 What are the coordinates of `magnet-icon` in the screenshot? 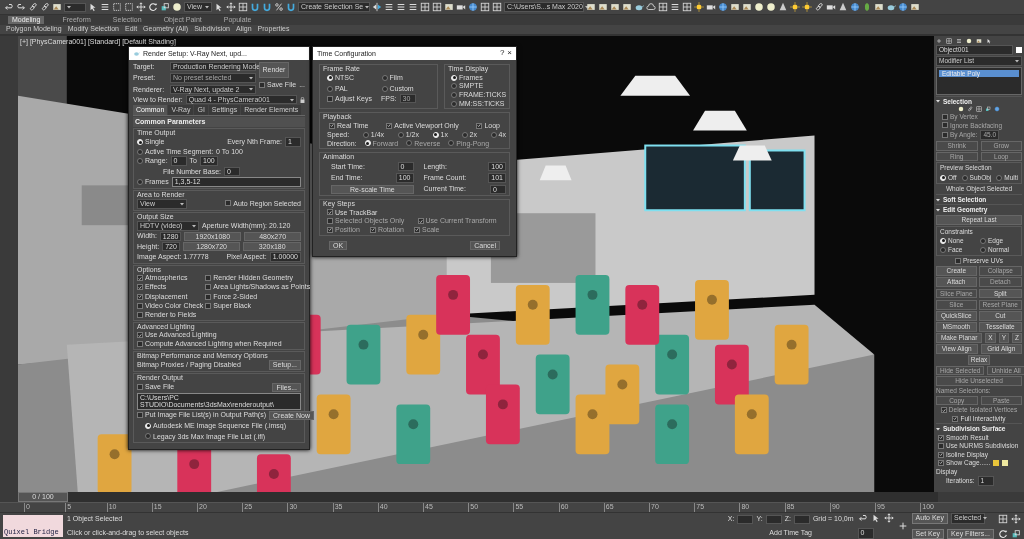 It's located at (291, 7).